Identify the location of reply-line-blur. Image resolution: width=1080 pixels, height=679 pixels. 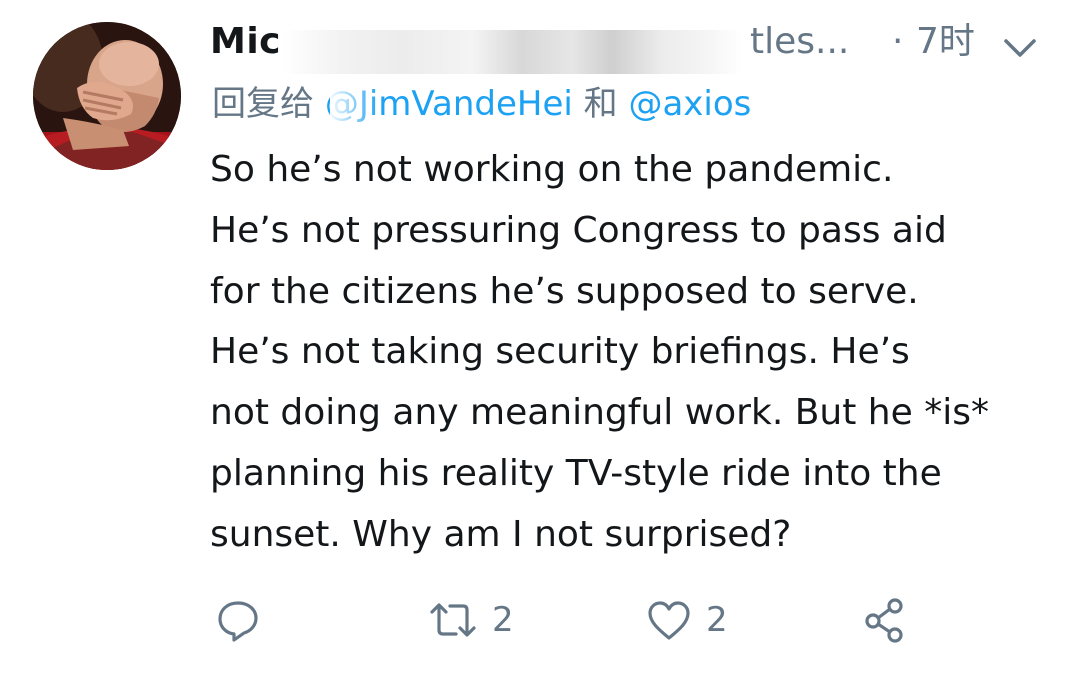
(355, 104).